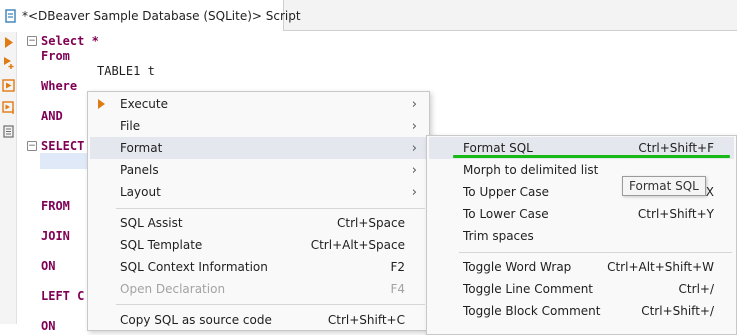  What do you see at coordinates (70, 41) in the screenshot?
I see `code-line: Select *` at bounding box center [70, 41].